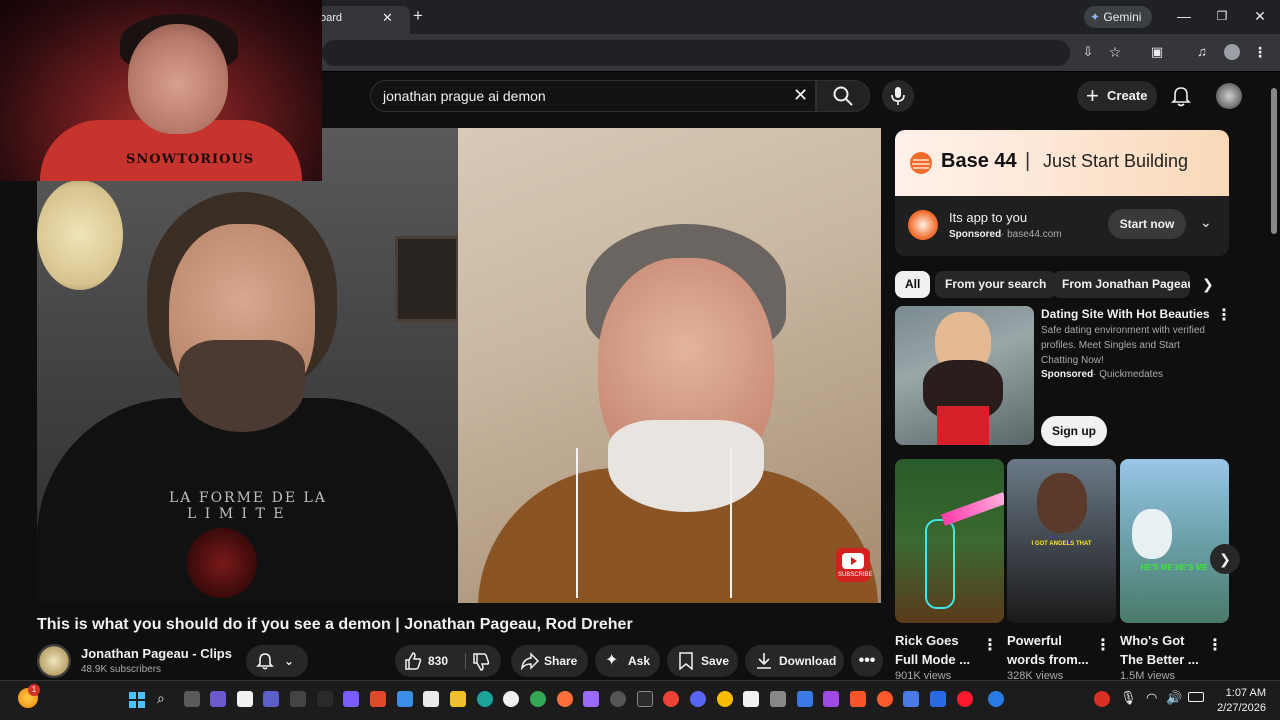 The image size is (1280, 720). I want to click on sponsored-card-title: Dating Site With Hot Beauties, so click(1127, 314).